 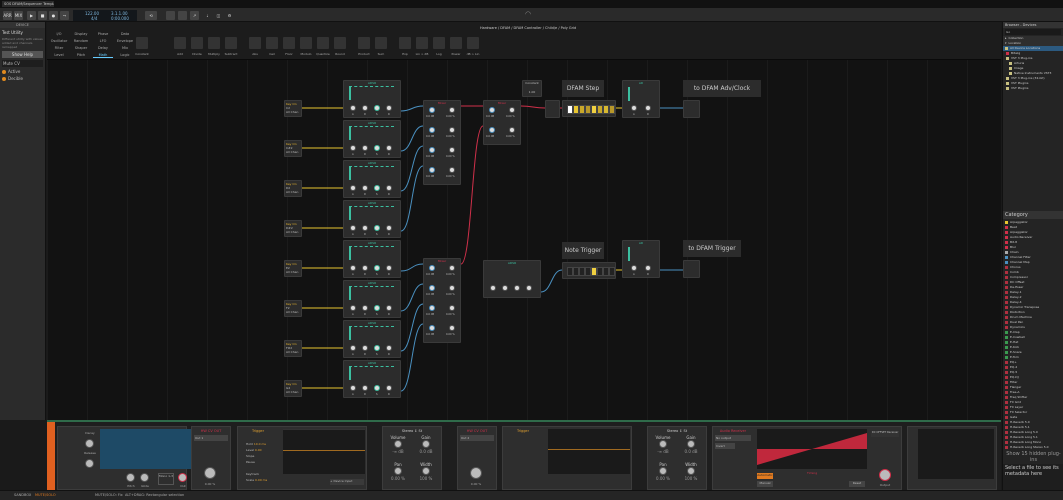 What do you see at coordinates (197, 43) in the screenshot?
I see `module-2-icon` at bounding box center [197, 43].